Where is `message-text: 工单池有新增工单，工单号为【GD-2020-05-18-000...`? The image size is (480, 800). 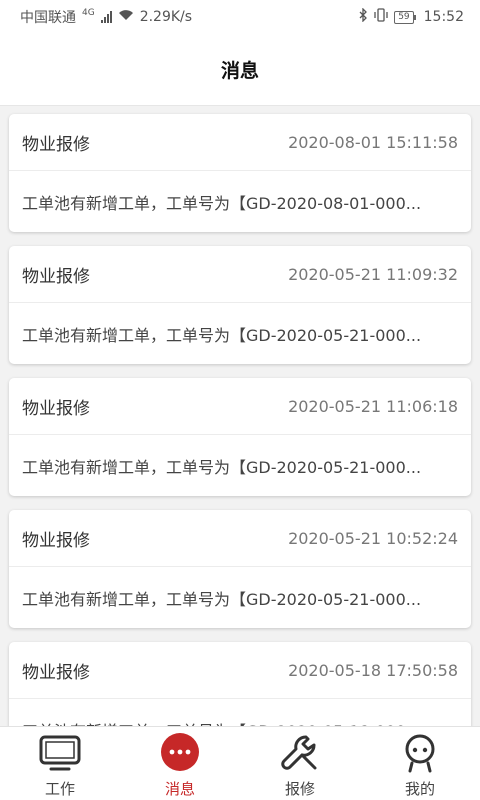 message-text: 工单池有新增工单，工单号为【GD-2020-05-18-000... is located at coordinates (240, 722).